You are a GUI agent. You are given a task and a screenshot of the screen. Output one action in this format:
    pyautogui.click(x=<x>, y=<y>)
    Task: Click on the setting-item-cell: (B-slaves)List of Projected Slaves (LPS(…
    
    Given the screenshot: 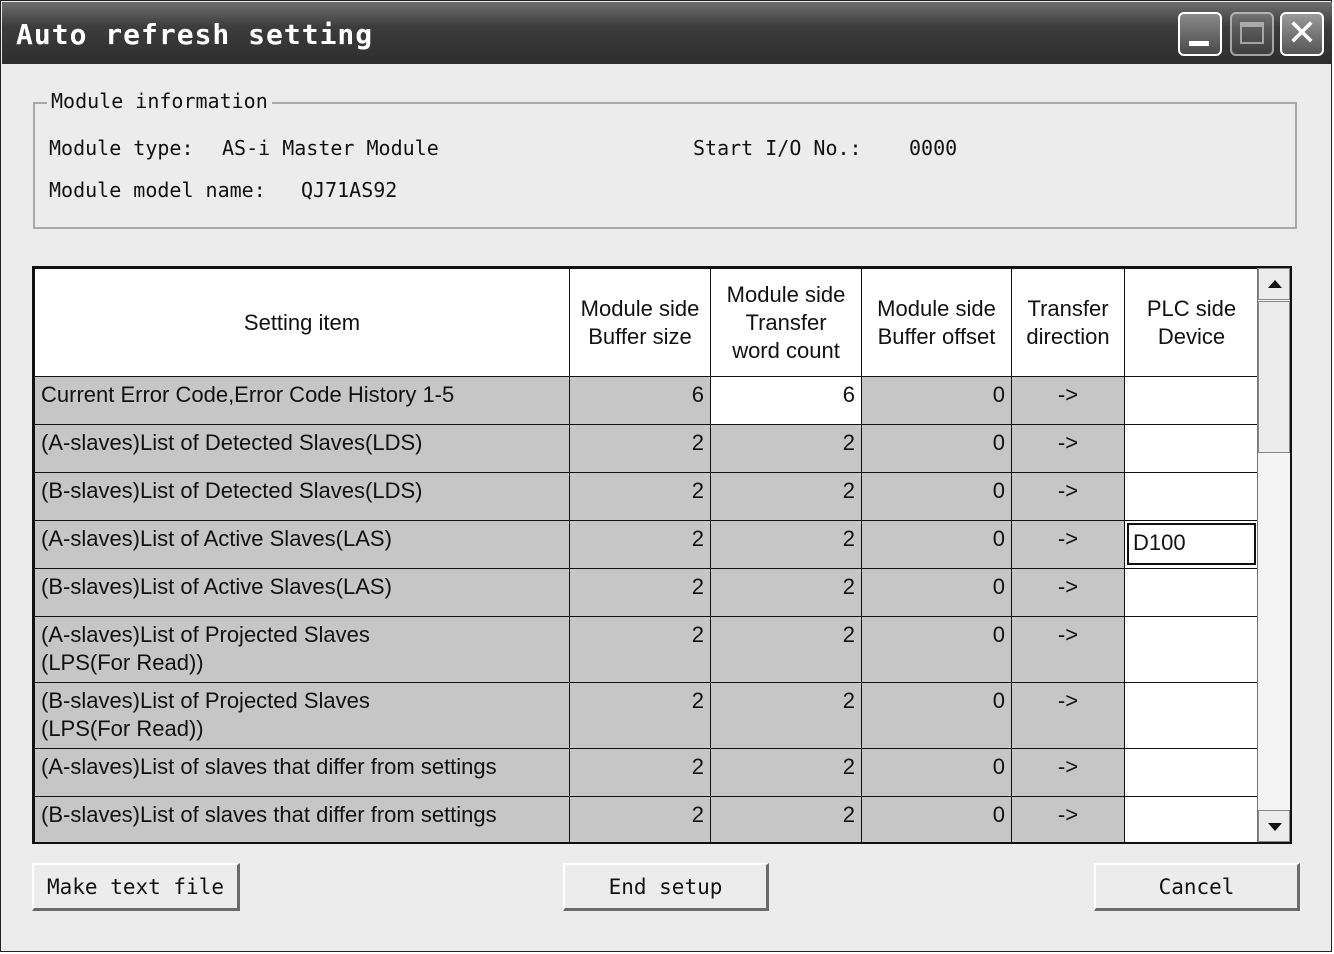 What is the action you would take?
    pyautogui.click(x=302, y=715)
    